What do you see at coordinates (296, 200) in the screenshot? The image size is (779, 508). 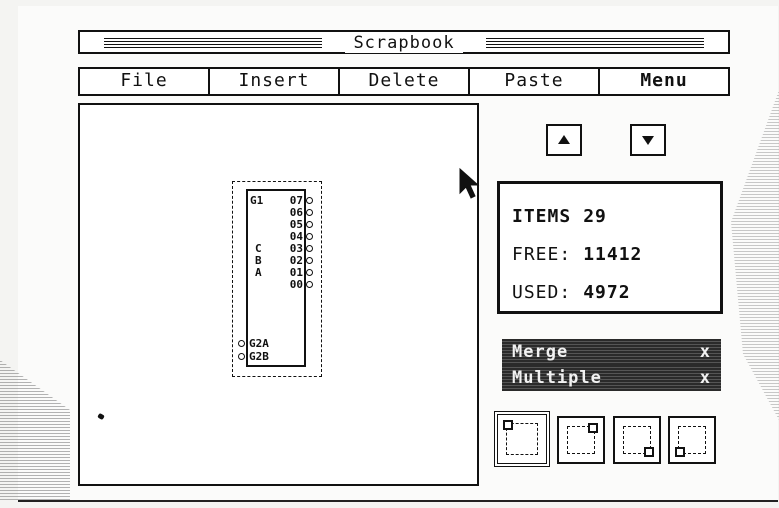 I see `chip-pin-label: 07` at bounding box center [296, 200].